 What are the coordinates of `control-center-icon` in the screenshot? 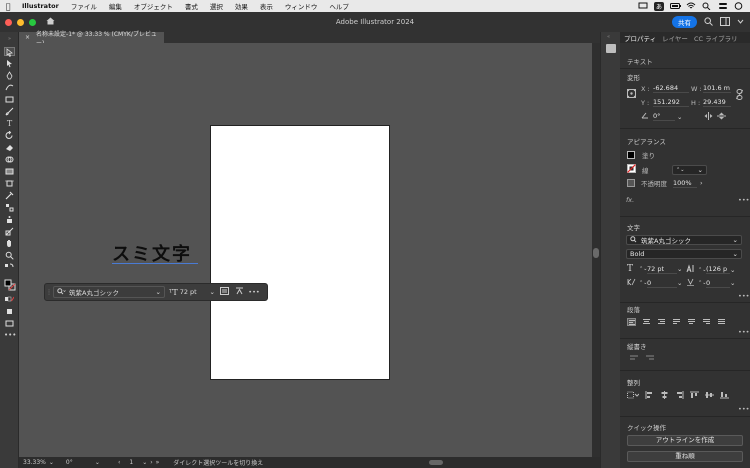 It's located at (723, 6).